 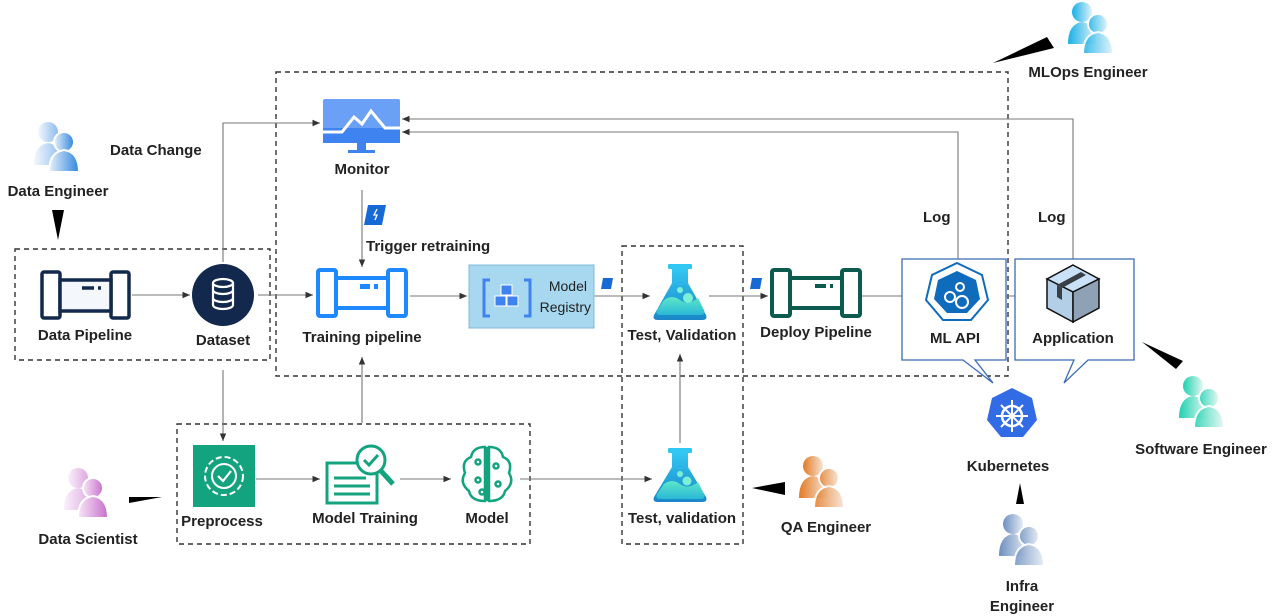 I want to click on data-engineer-role: Data Engineer, so click(x=58, y=161).